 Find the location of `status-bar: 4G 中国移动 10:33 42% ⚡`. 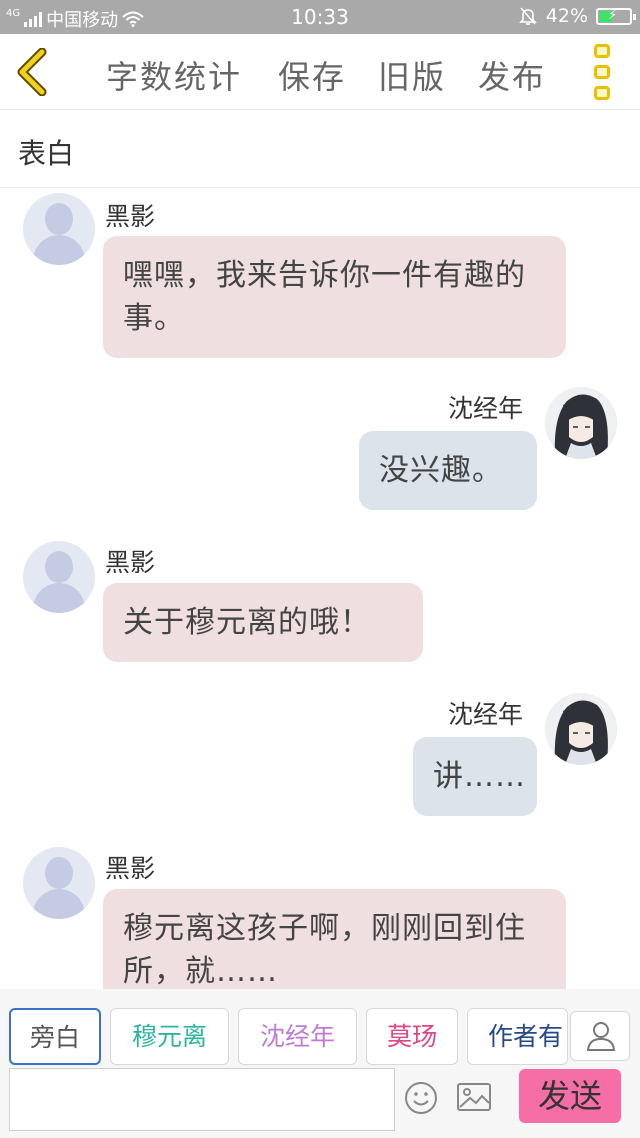

status-bar: 4G 中国移动 10:33 42% ⚡ is located at coordinates (320, 17).